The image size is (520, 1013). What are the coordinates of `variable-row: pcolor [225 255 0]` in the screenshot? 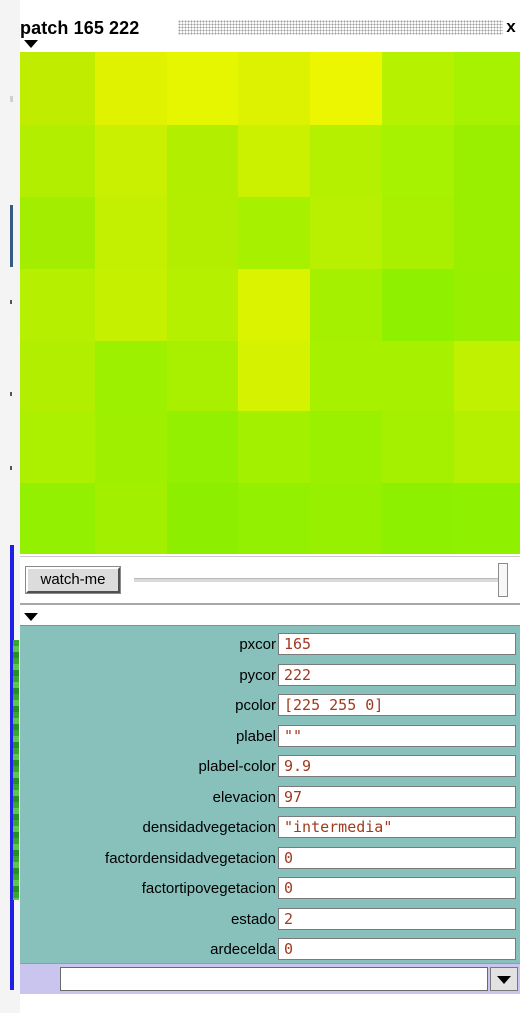 It's located at (270, 706).